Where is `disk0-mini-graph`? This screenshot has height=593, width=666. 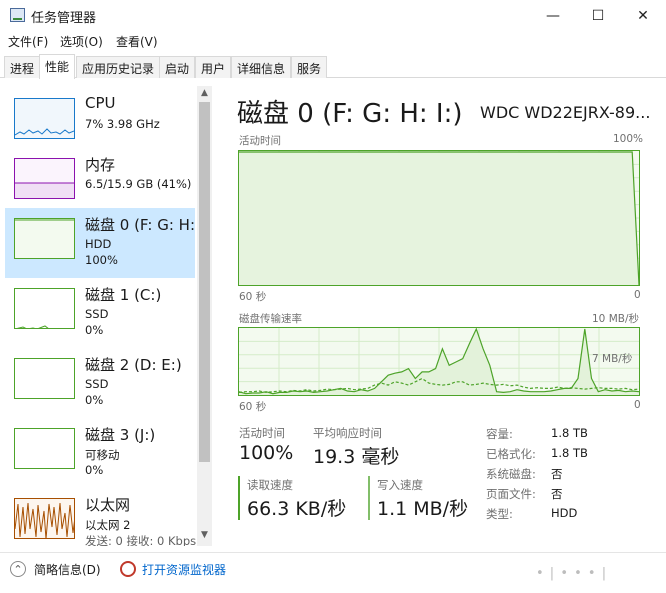
disk0-mini-graph is located at coordinates (44, 220).